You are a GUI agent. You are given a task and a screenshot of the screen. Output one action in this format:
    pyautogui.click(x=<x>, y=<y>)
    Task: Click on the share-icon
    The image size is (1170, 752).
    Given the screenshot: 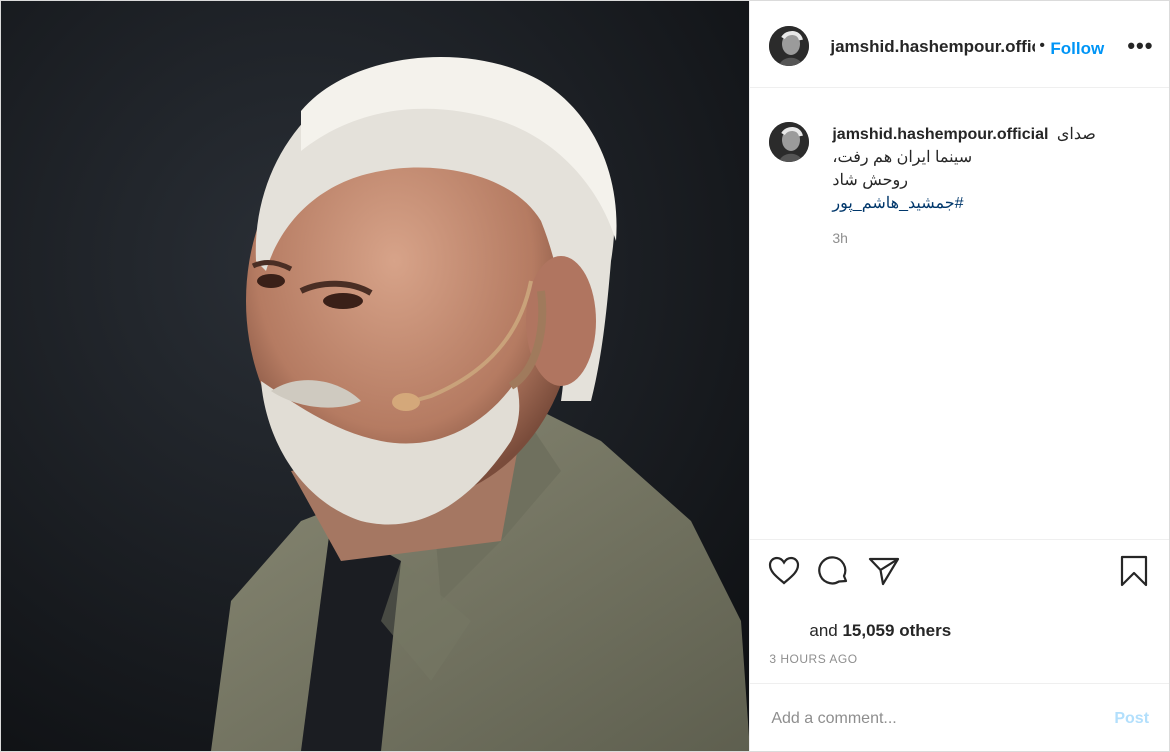 What is the action you would take?
    pyautogui.click(x=884, y=571)
    